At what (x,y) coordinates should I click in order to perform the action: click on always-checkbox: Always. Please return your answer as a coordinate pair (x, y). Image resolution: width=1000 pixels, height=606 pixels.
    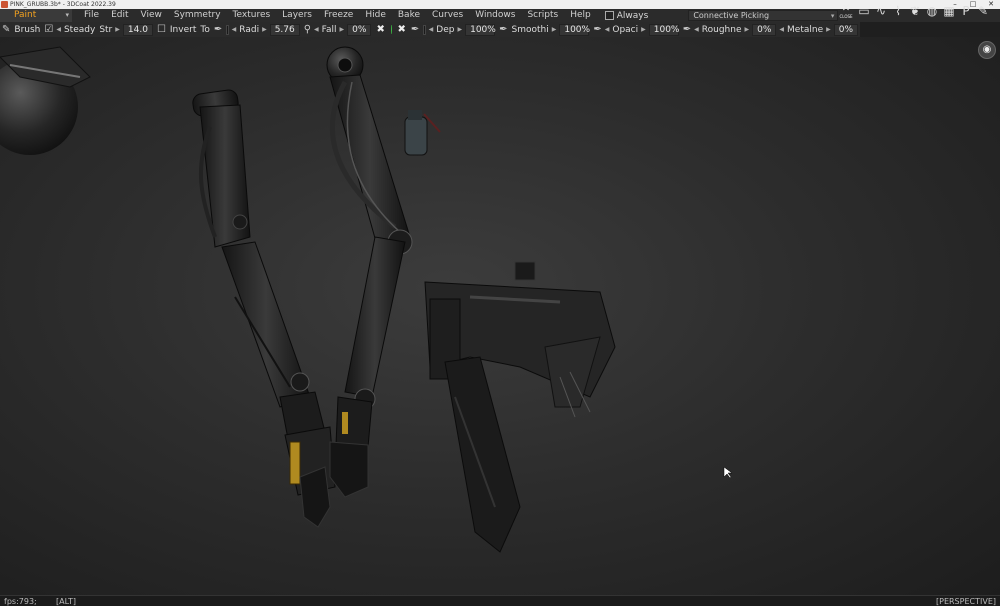
    Looking at the image, I should click on (623, 15).